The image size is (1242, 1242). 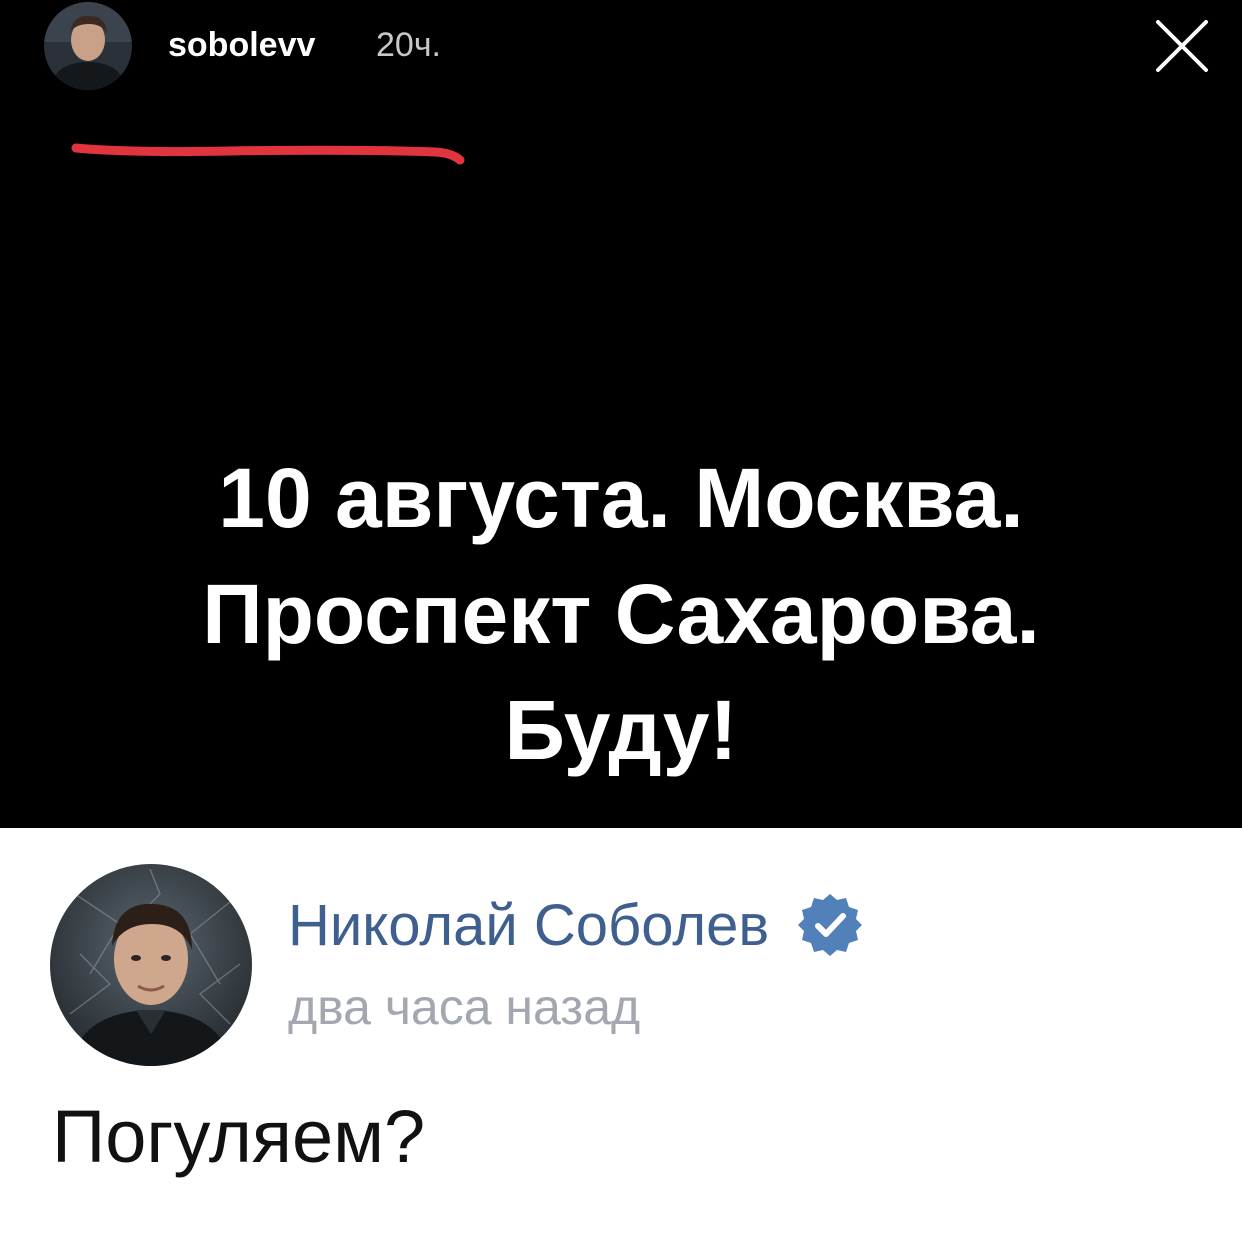 What do you see at coordinates (621, 730) in the screenshot?
I see `story-caption-line: Буду!` at bounding box center [621, 730].